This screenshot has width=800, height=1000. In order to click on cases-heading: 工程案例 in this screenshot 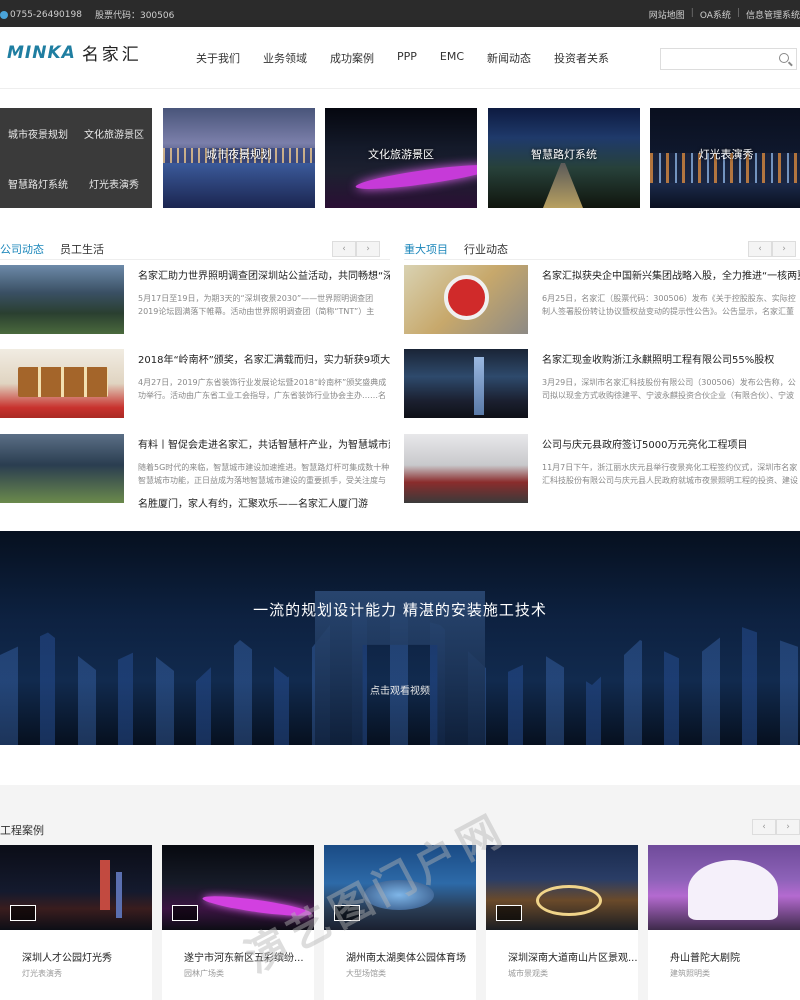, I will do `click(22, 830)`.